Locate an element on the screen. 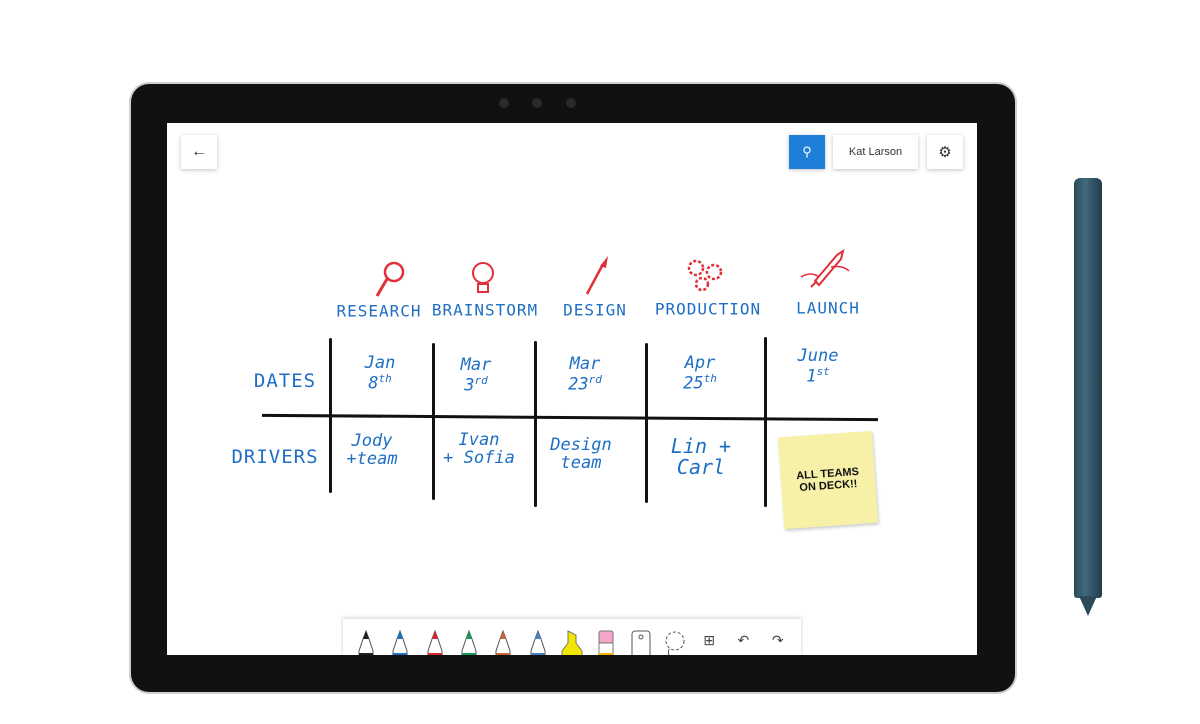 The image size is (1200, 724). rainbow-pen-tool is located at coordinates (503, 641).